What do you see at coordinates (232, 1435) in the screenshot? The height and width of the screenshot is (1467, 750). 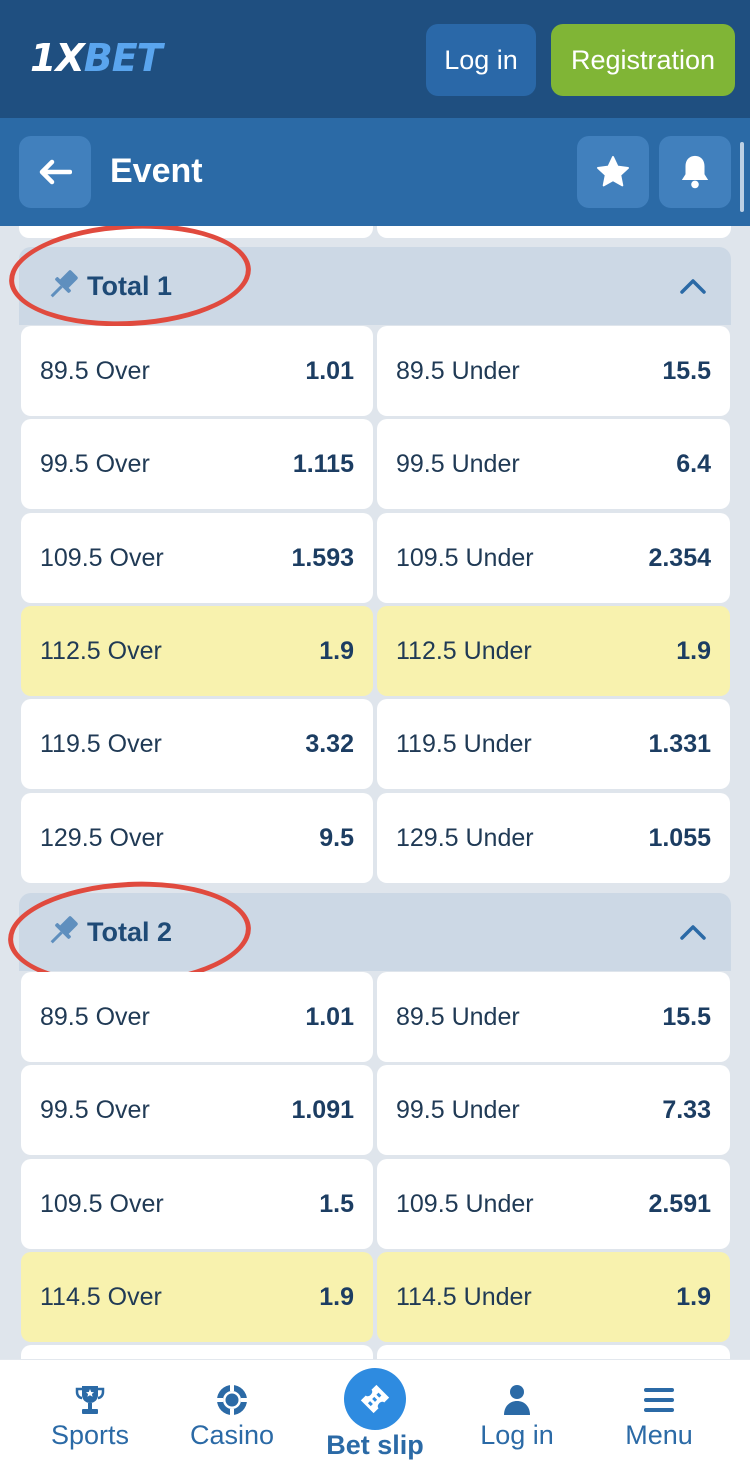 I see `nav-label: Casino` at bounding box center [232, 1435].